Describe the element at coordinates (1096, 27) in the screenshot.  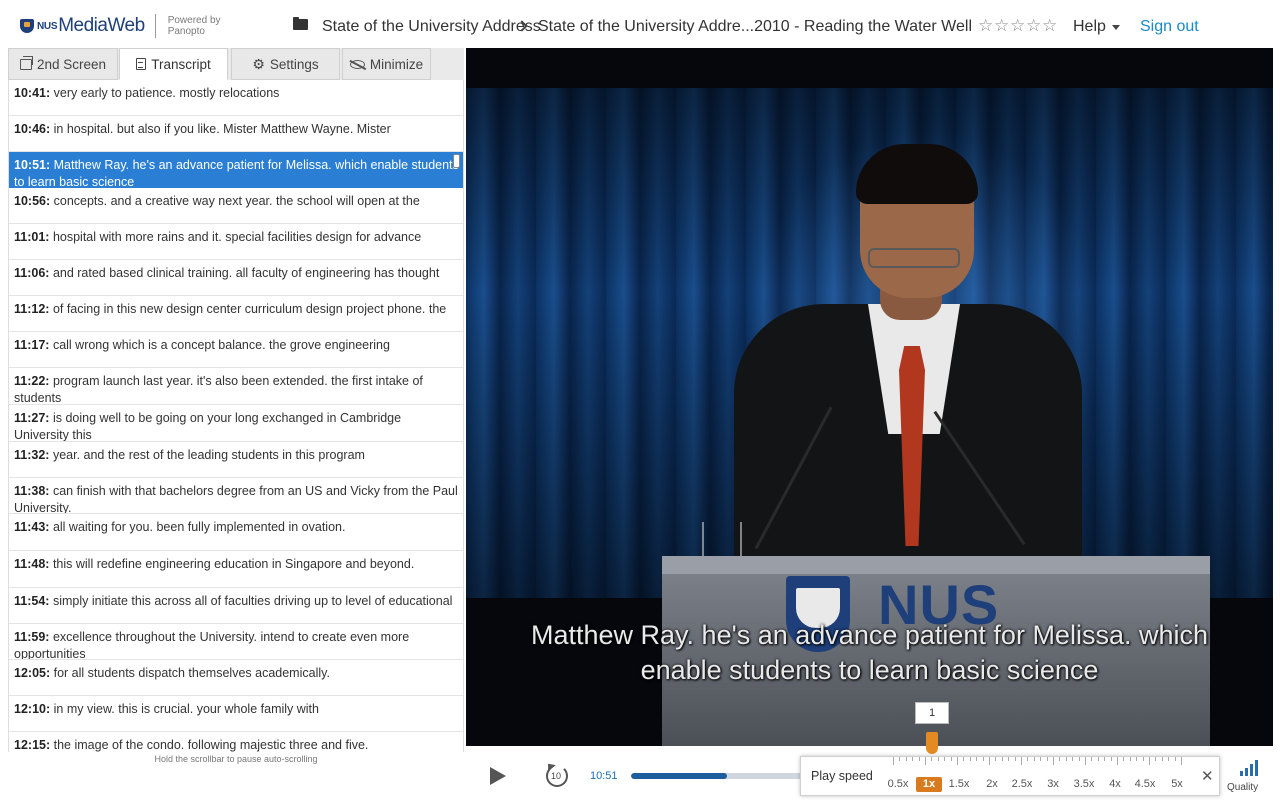
I see `help-menu: Help` at that location.